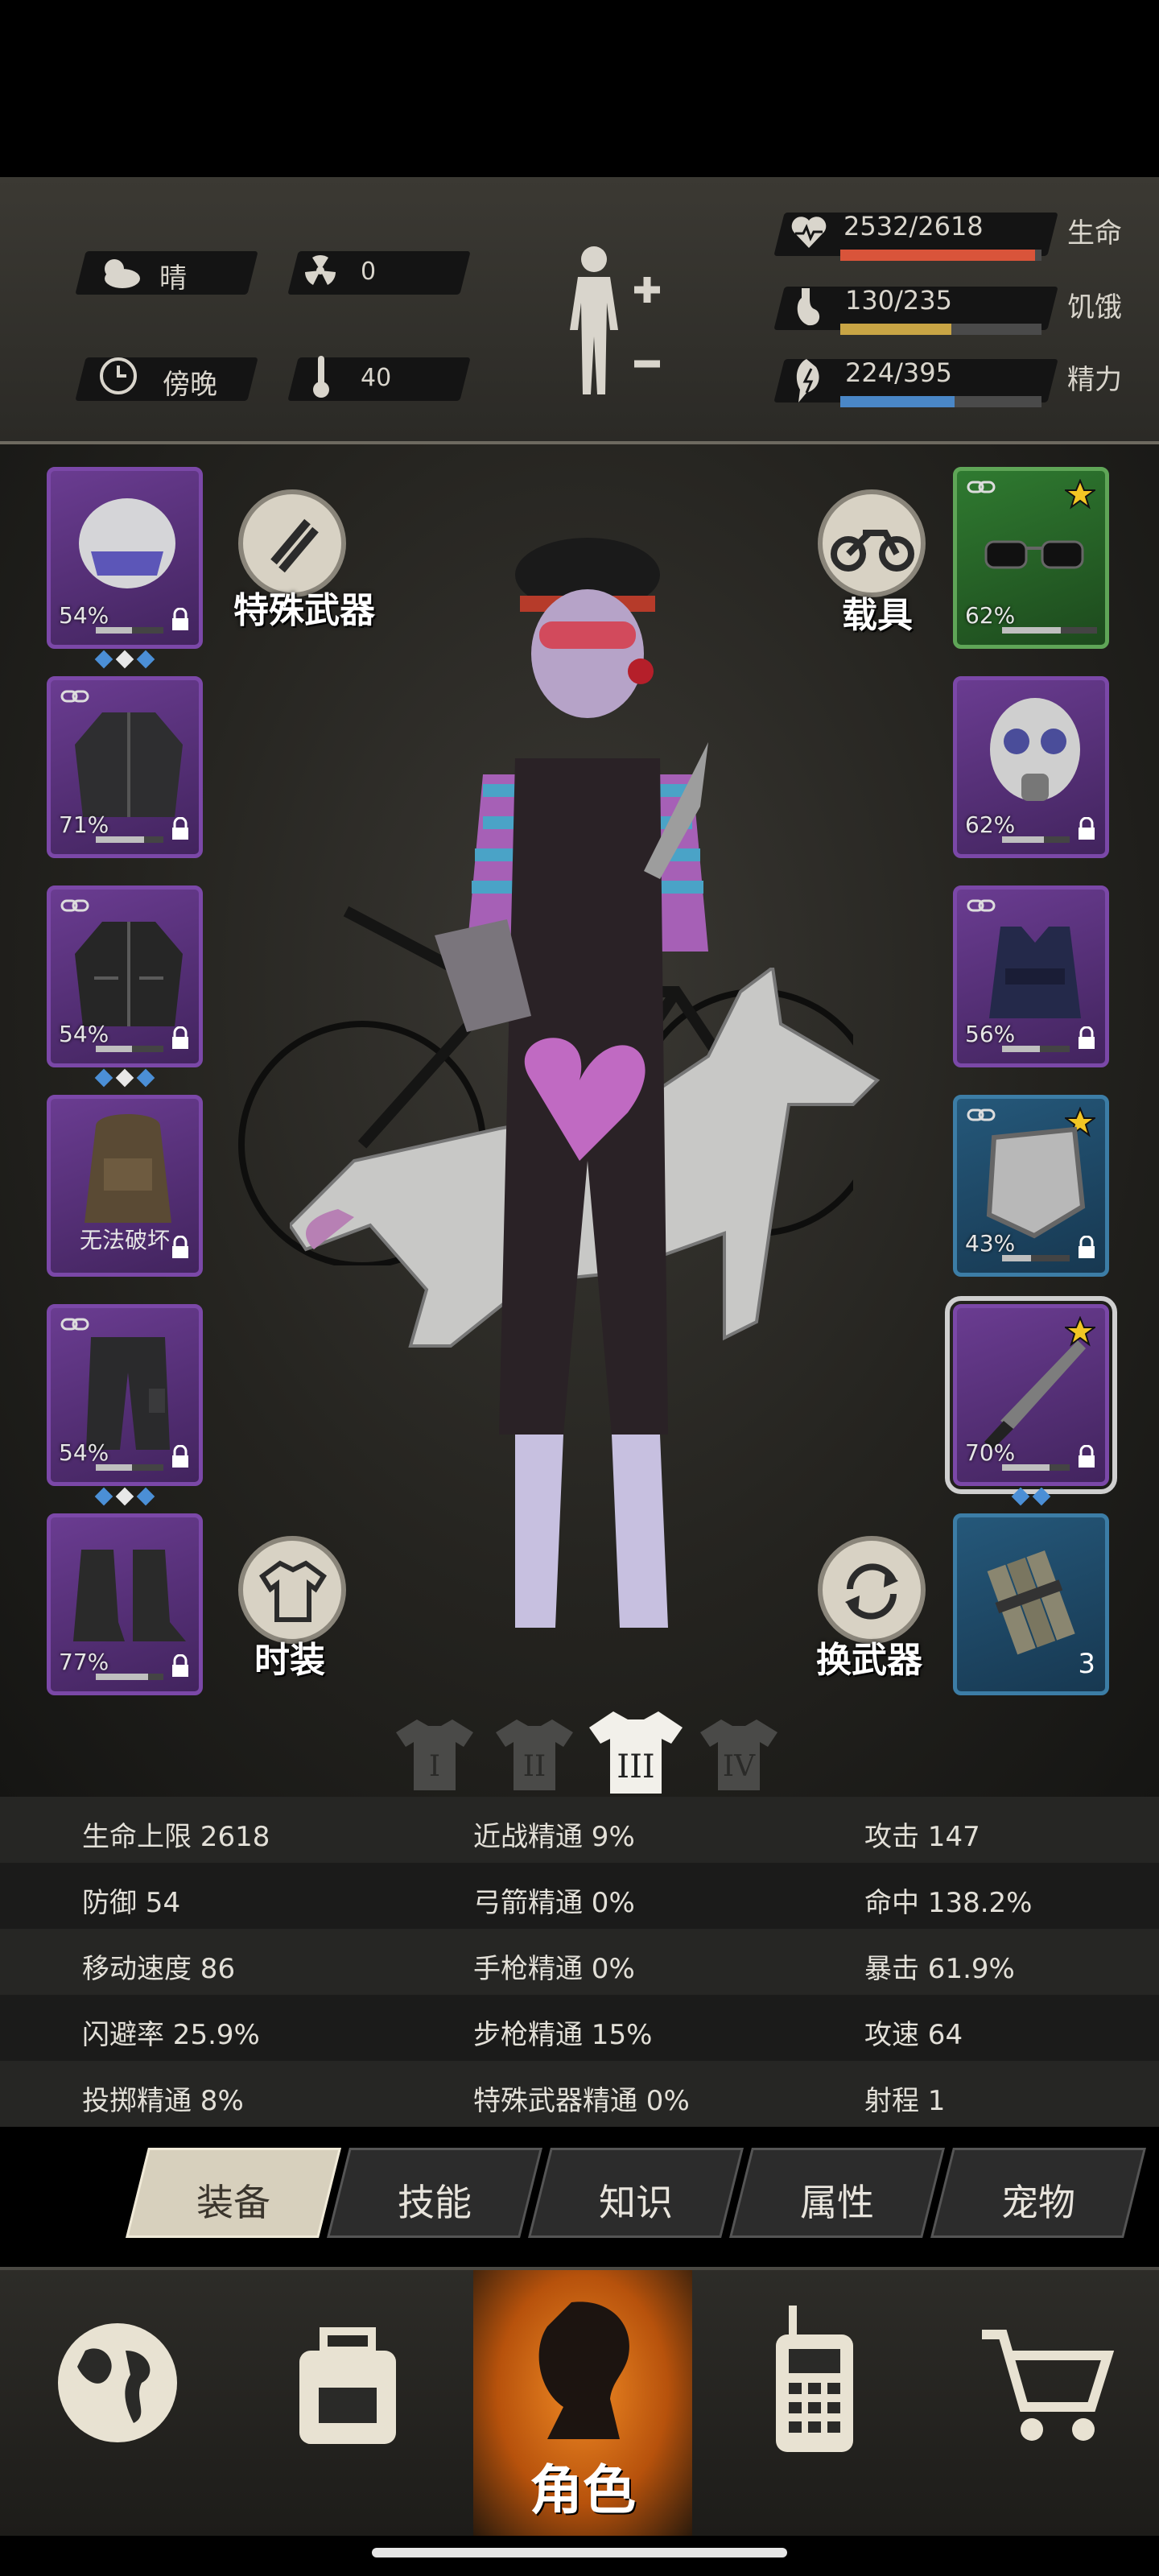 This screenshot has width=1159, height=2576. What do you see at coordinates (1031, 558) in the screenshot?
I see `slot-eyewear: 62%` at bounding box center [1031, 558].